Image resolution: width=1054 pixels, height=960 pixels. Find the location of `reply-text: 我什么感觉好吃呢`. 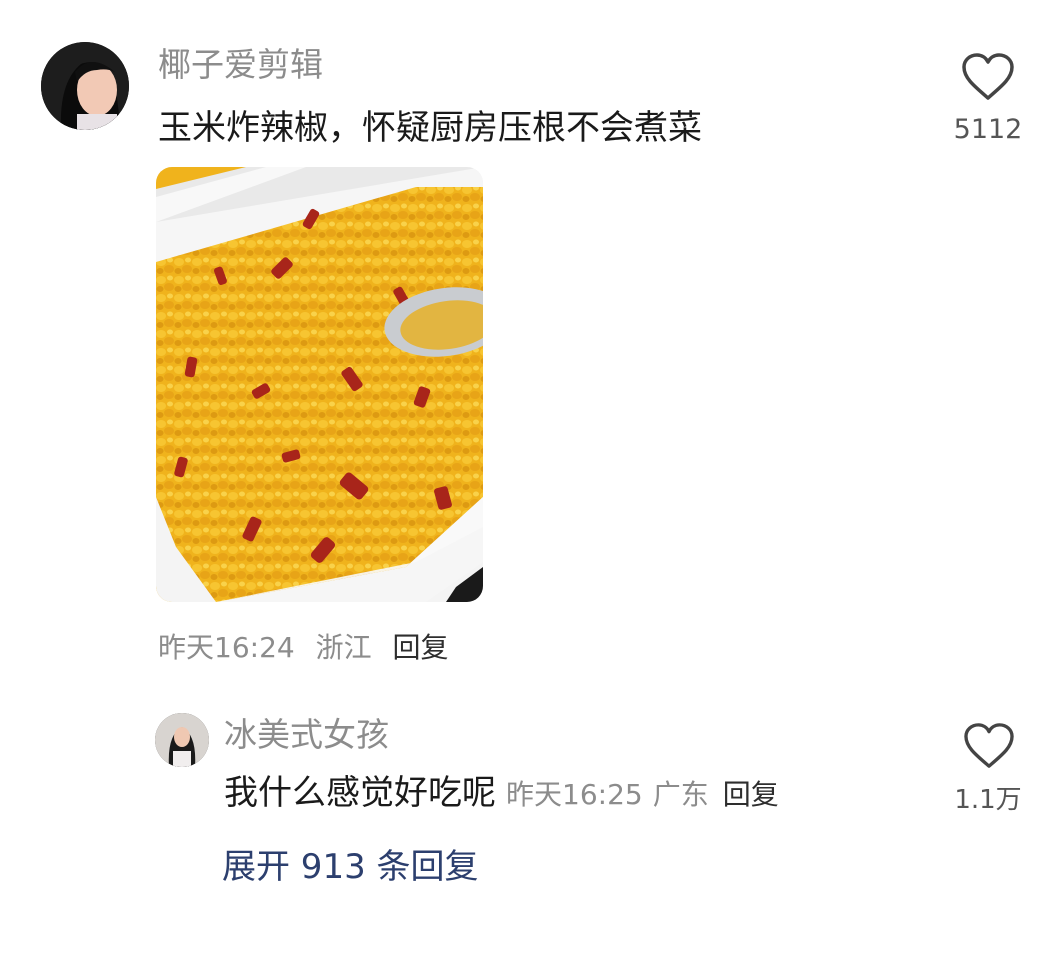

reply-text: 我什么感觉好吃呢 is located at coordinates (360, 793).